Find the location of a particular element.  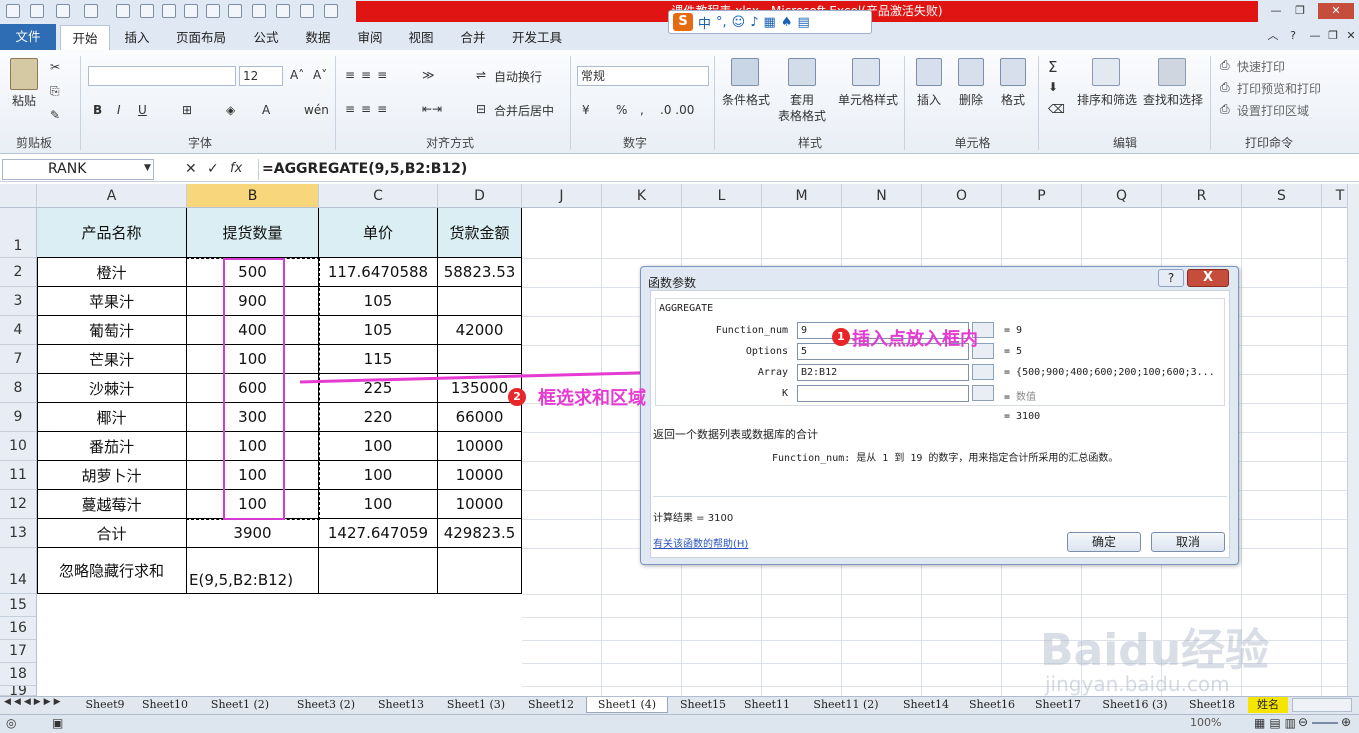

format-as-table-icon is located at coordinates (802, 72).